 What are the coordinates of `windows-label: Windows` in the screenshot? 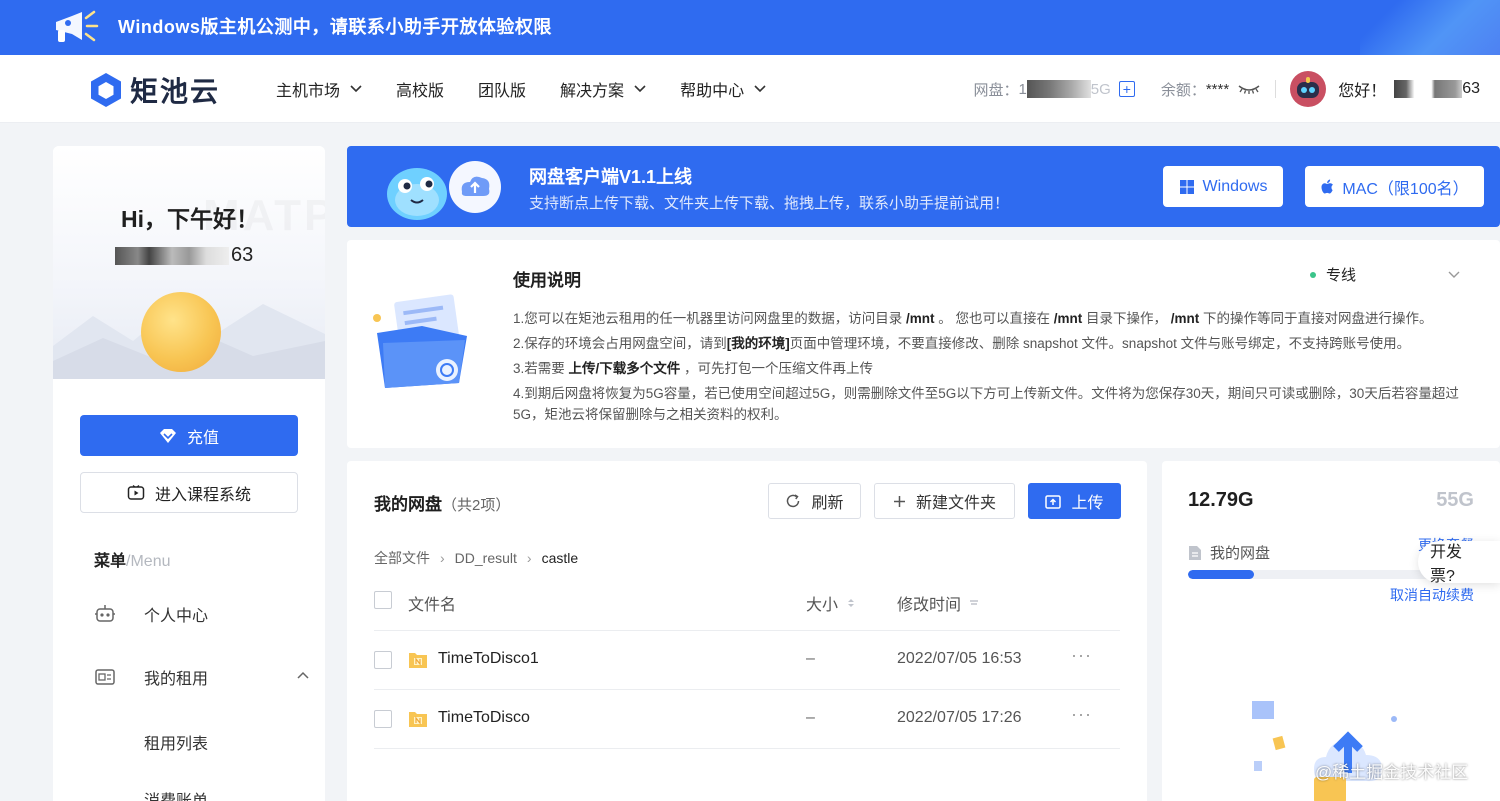 It's located at (1235, 186).